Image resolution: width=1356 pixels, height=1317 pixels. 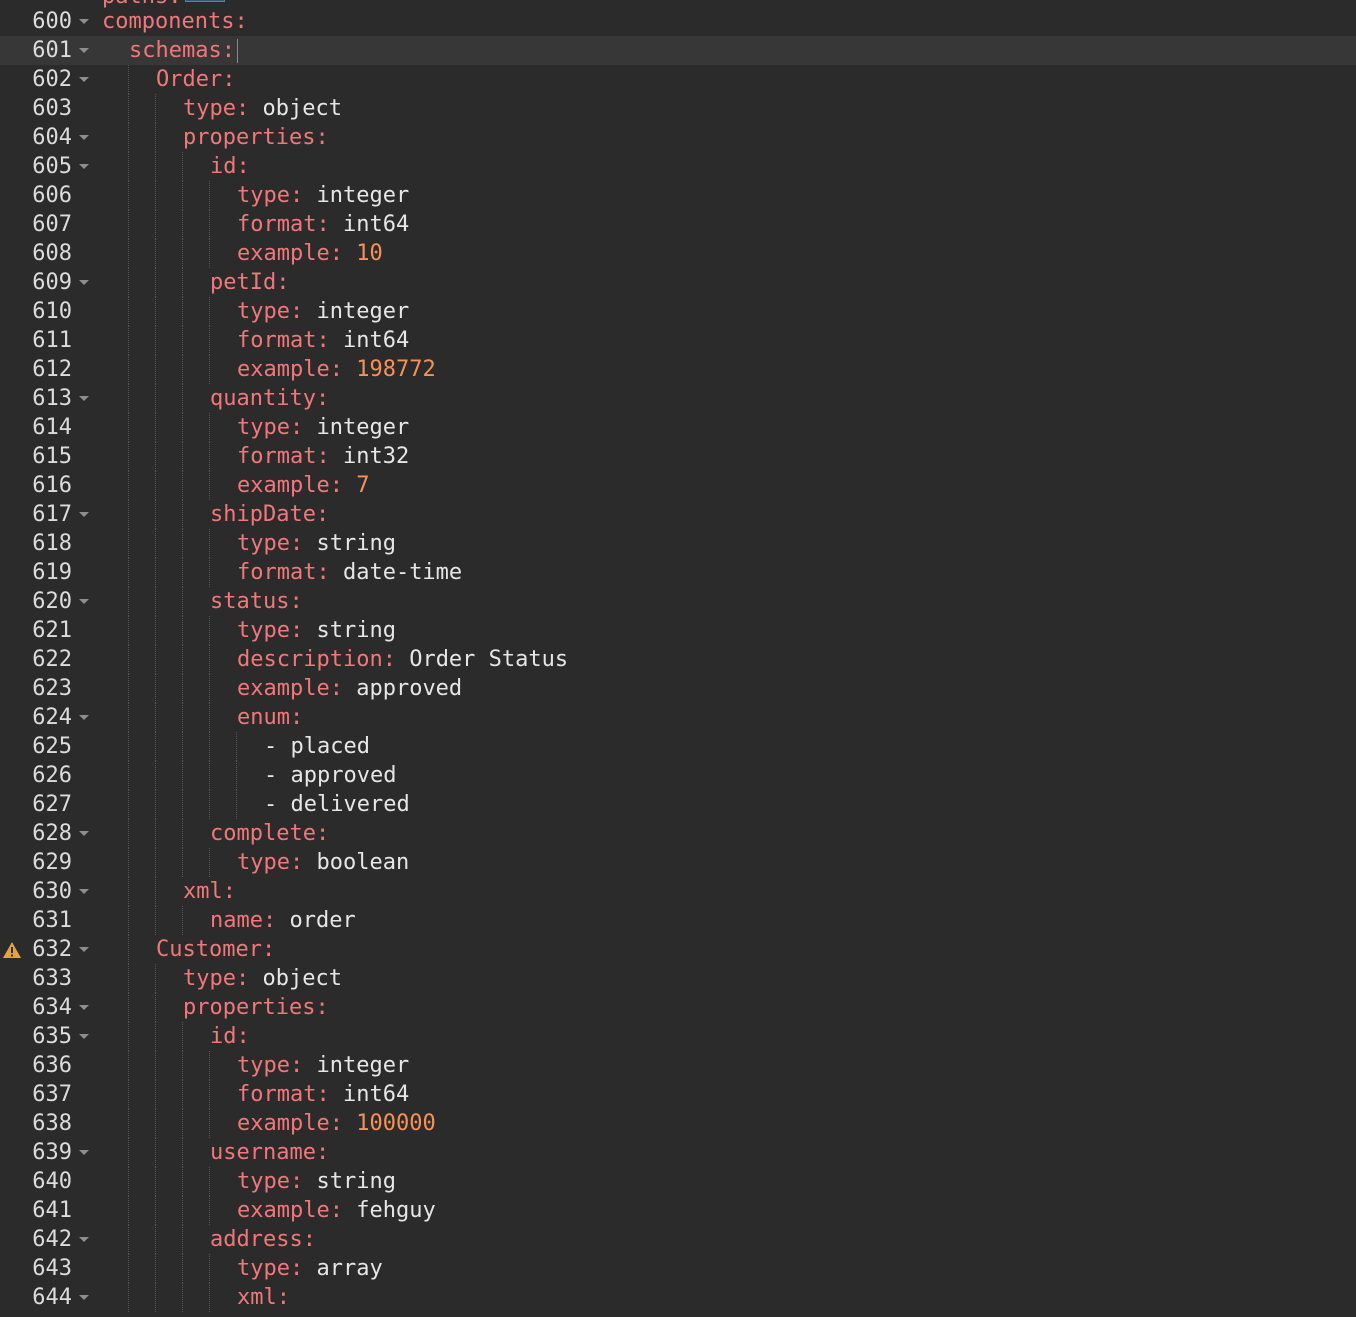 I want to click on code-text: Order:, so click(x=195, y=79).